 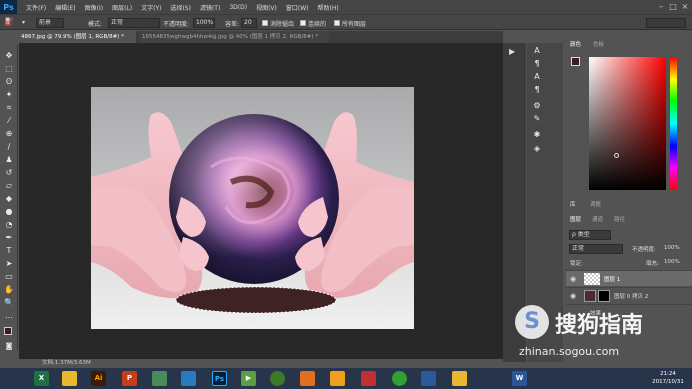 I want to click on excel-icon: X, so click(x=41, y=378).